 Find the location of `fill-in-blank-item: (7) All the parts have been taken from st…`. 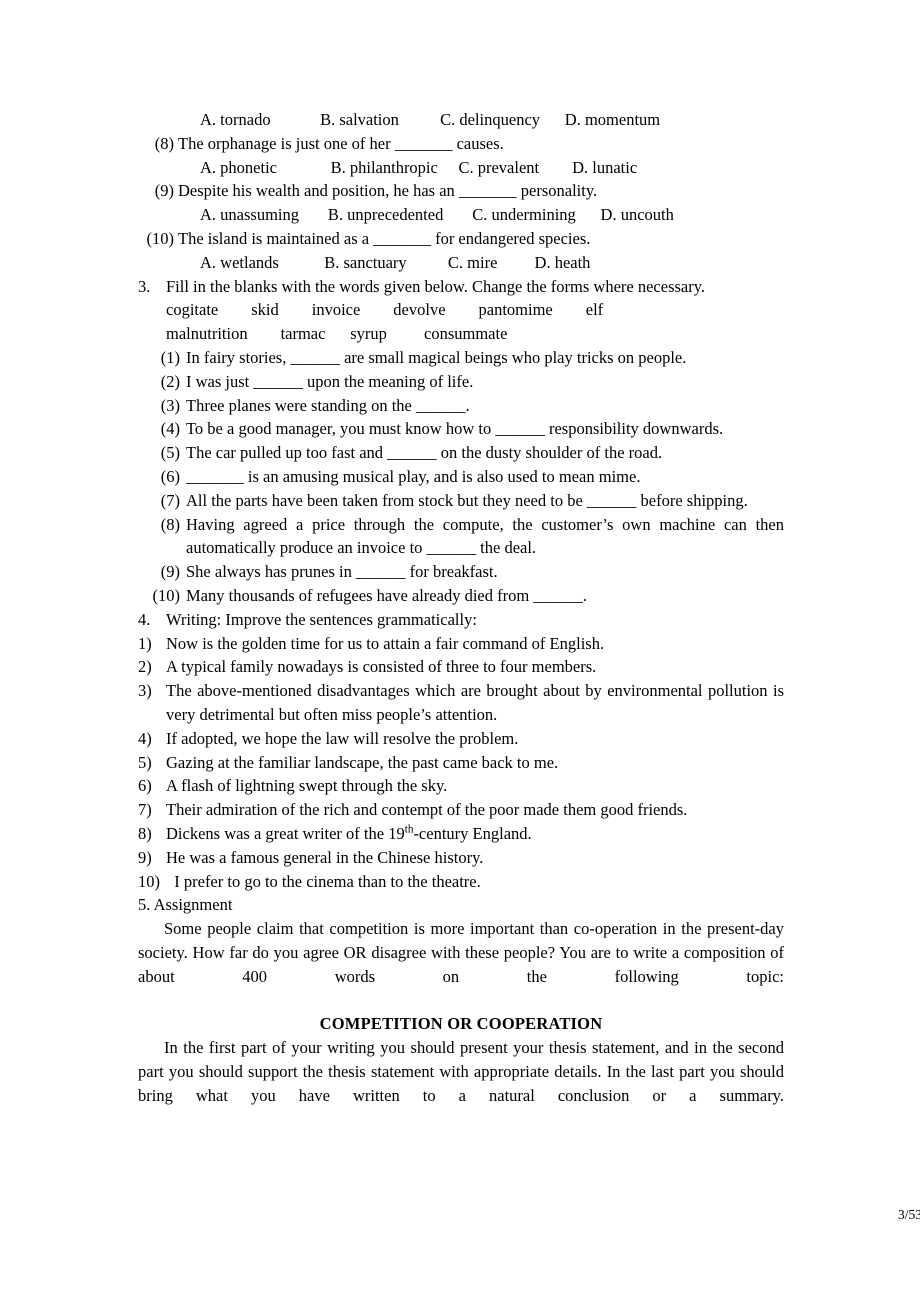

fill-in-blank-item: (7) All the parts have been taken from st… is located at coordinates (461, 501).